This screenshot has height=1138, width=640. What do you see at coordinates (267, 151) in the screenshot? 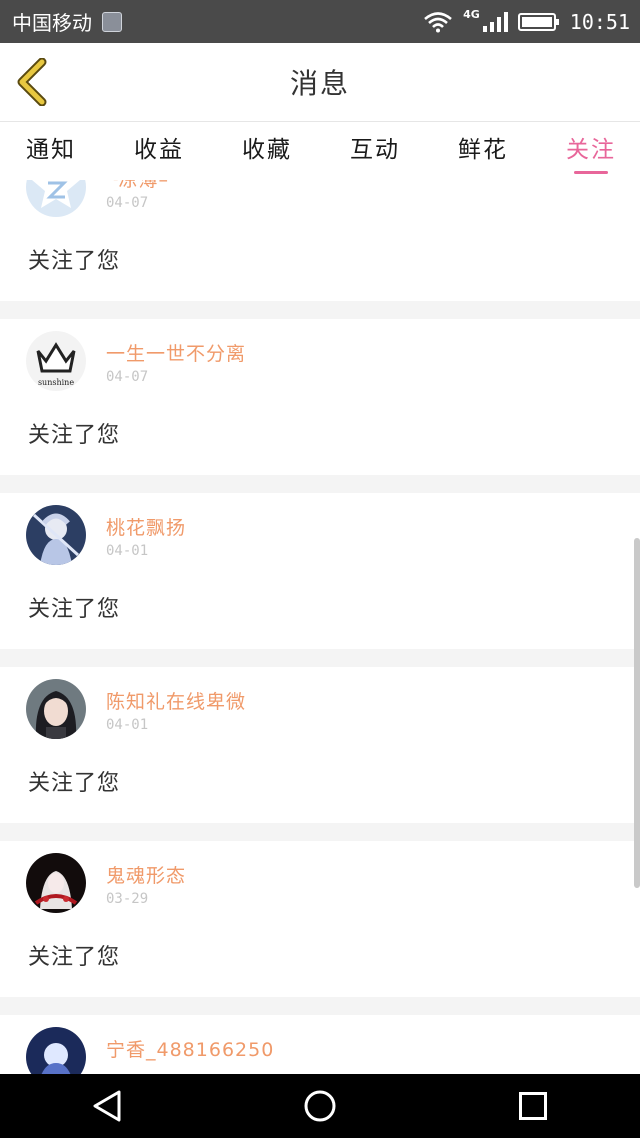
I see `tab-favorites: 收藏` at bounding box center [267, 151].